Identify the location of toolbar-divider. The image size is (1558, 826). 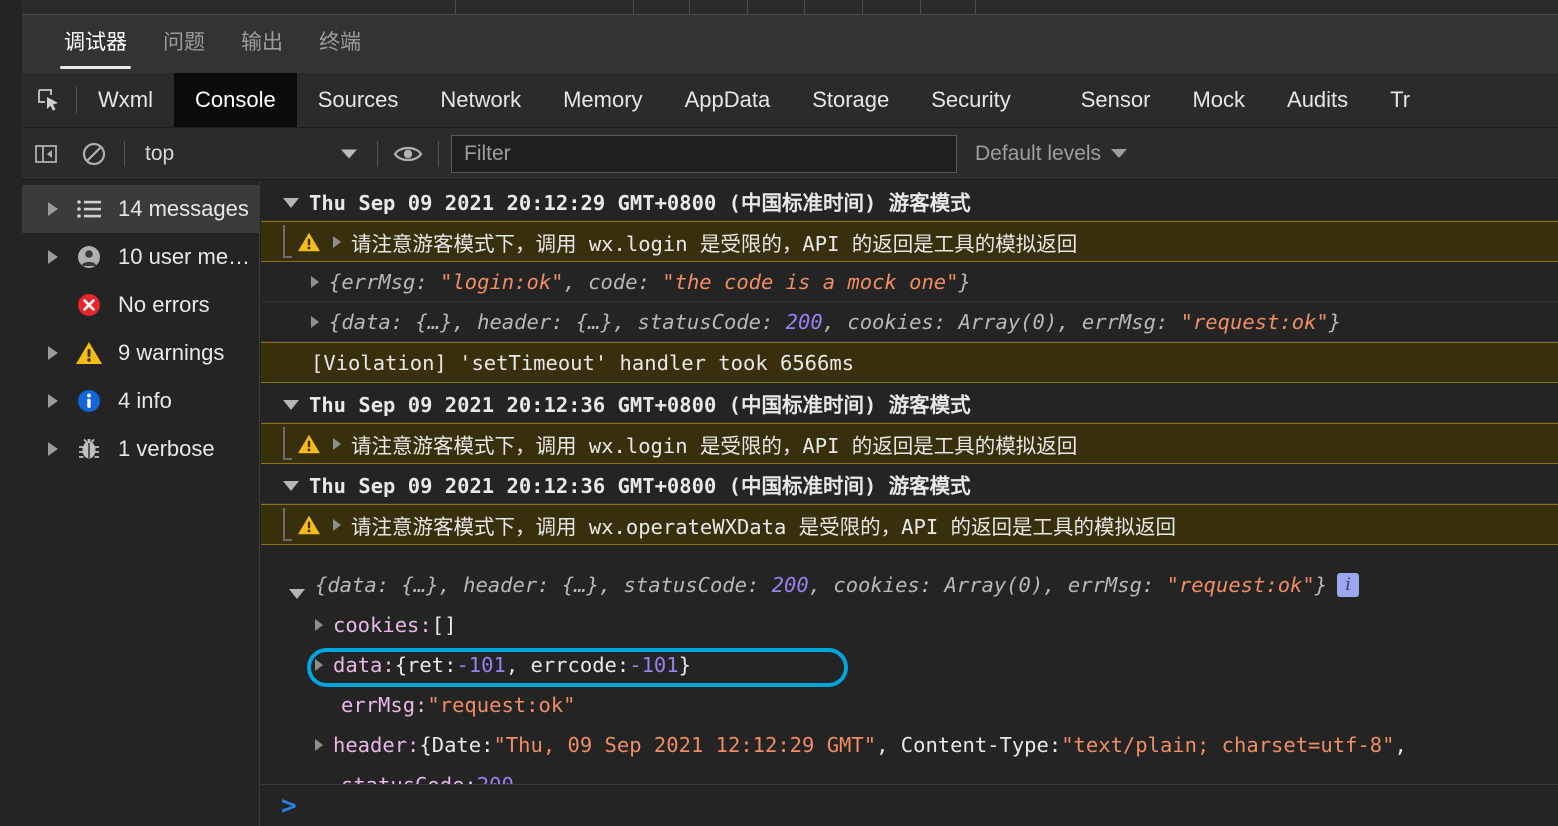
(377, 153).